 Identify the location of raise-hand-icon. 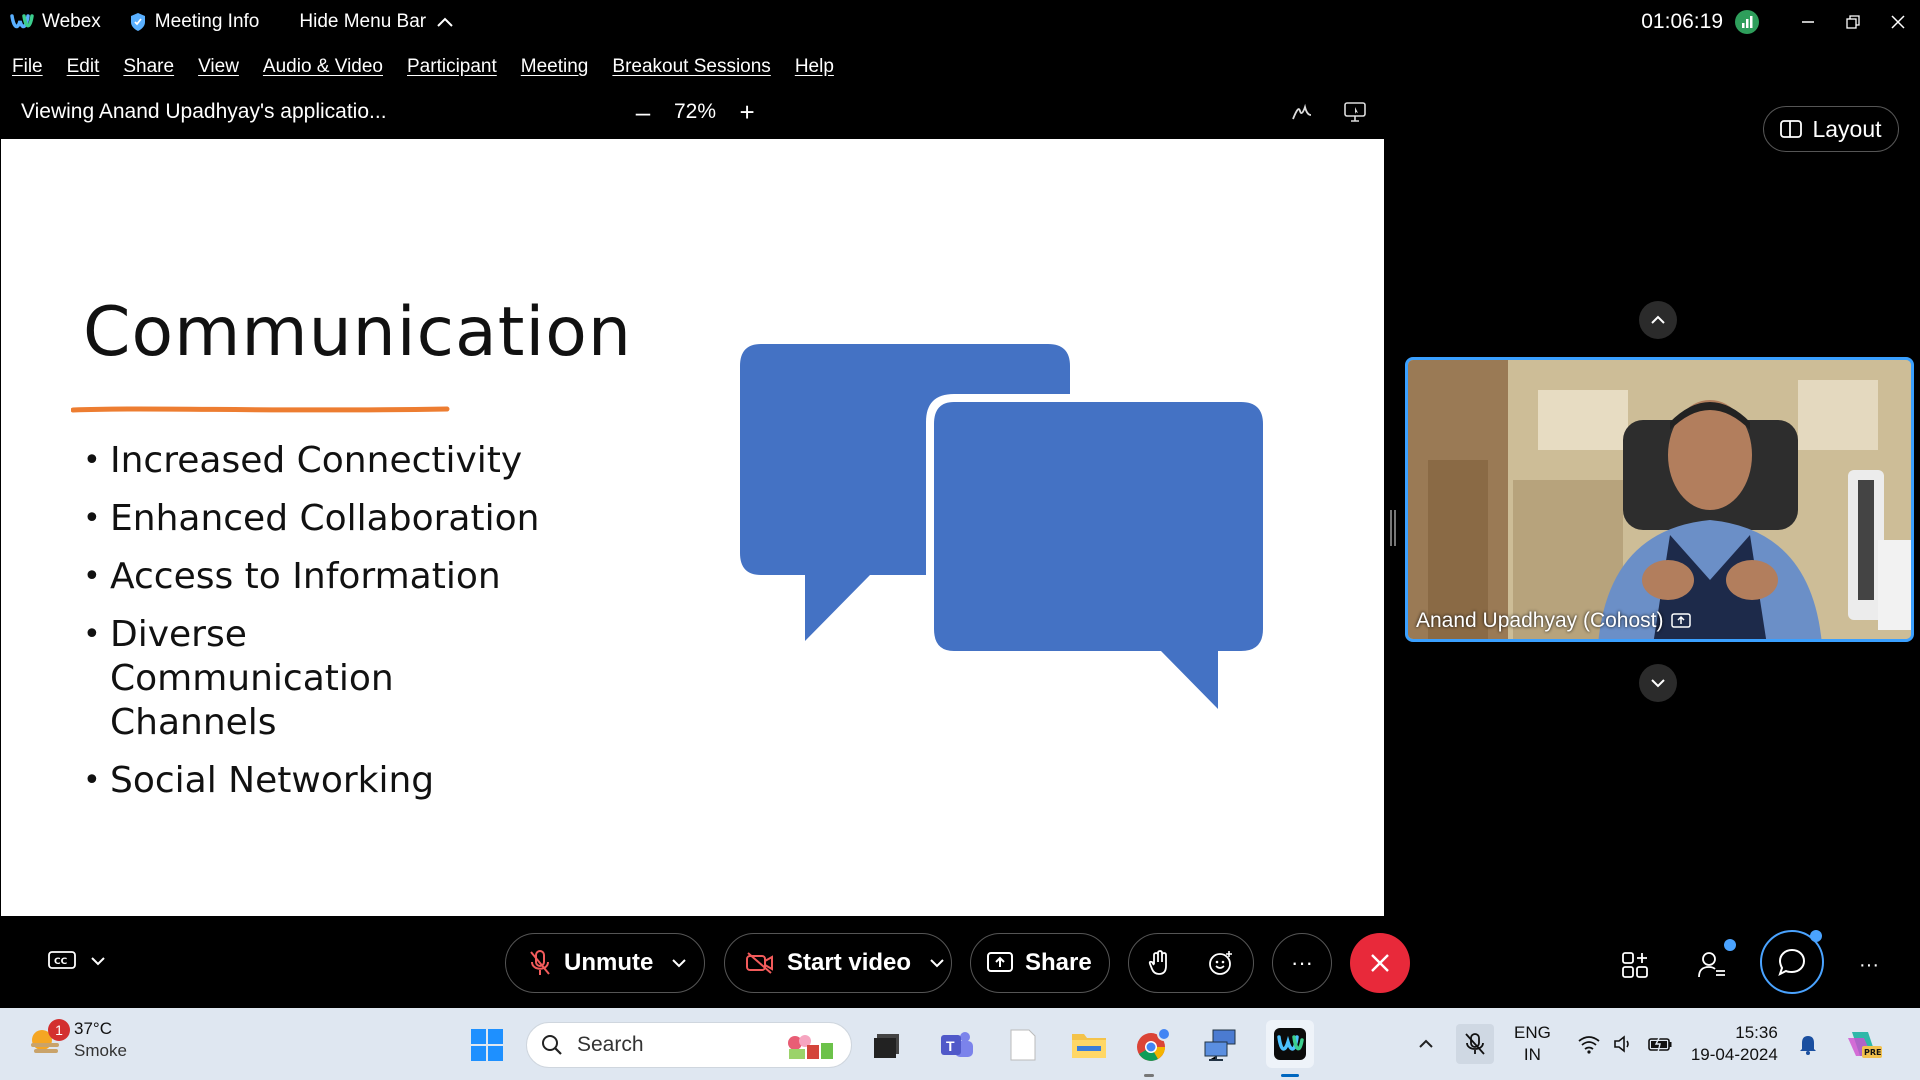
(1159, 963).